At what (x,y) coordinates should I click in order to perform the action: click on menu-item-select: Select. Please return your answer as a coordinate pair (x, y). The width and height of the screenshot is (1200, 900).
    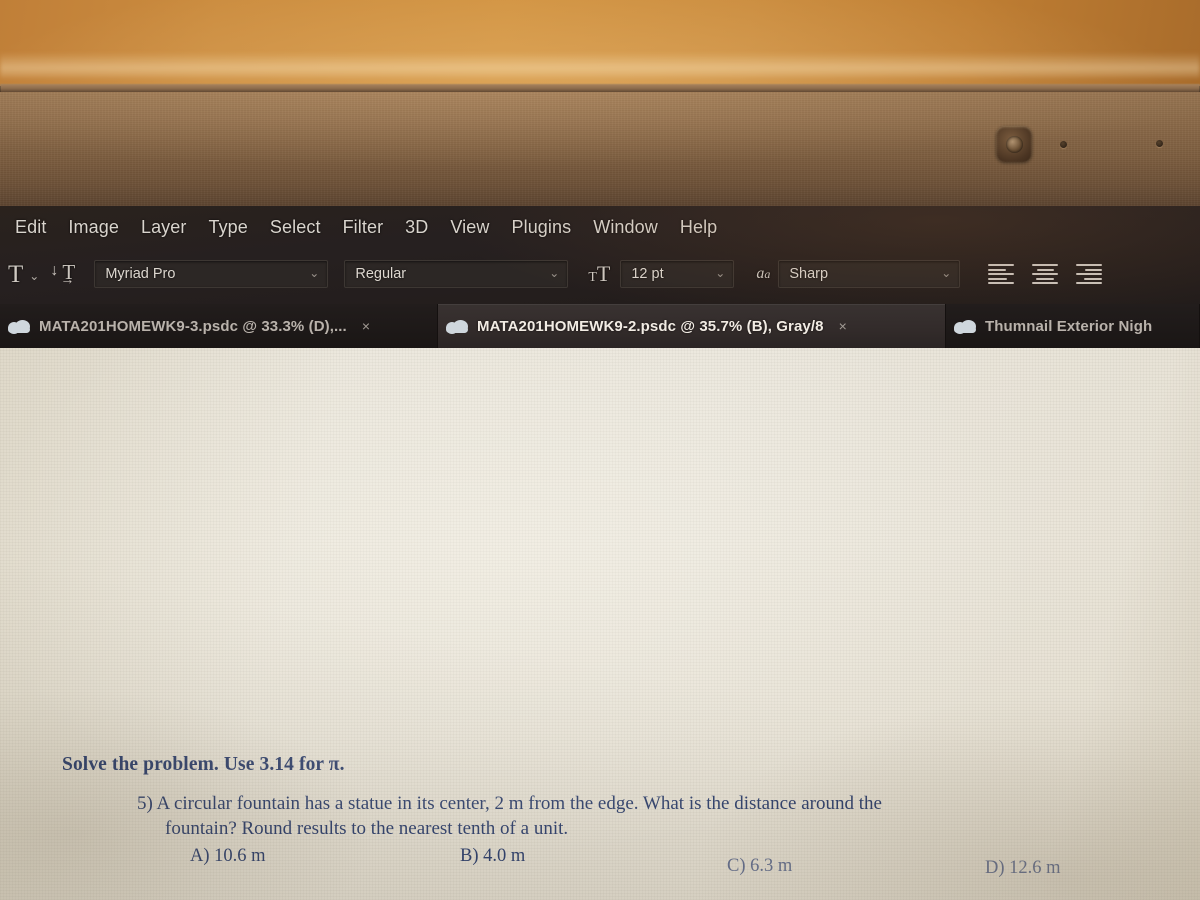
    Looking at the image, I should click on (295, 227).